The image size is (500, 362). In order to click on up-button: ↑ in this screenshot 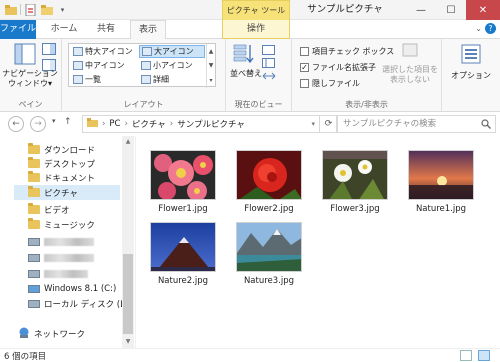, I will do `click(68, 122)`.